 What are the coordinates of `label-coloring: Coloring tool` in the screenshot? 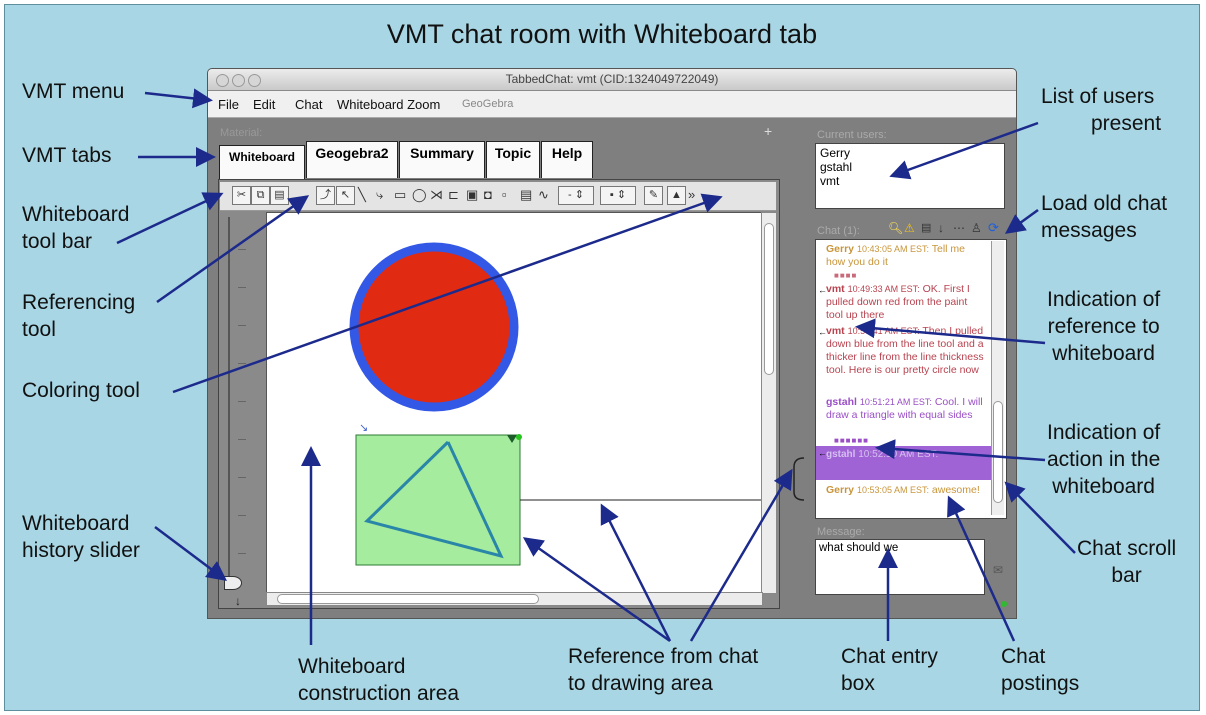 It's located at (81, 390).